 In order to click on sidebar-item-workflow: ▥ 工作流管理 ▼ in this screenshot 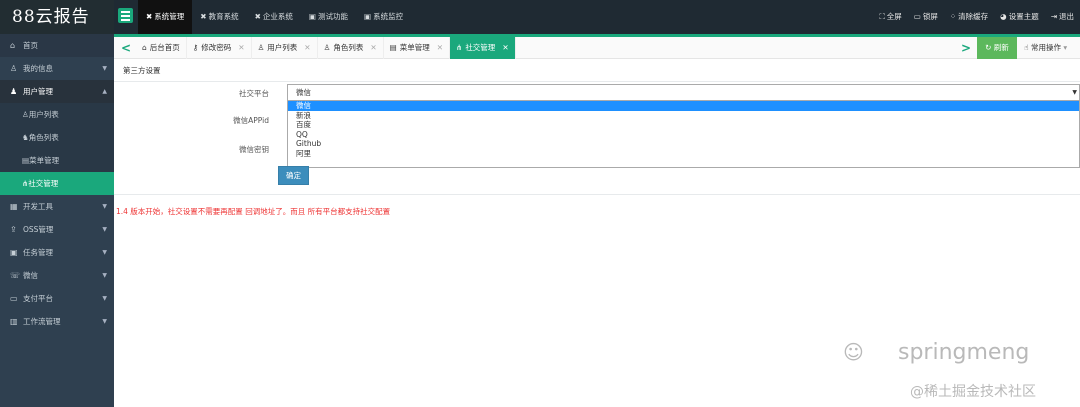, I will do `click(57, 321)`.